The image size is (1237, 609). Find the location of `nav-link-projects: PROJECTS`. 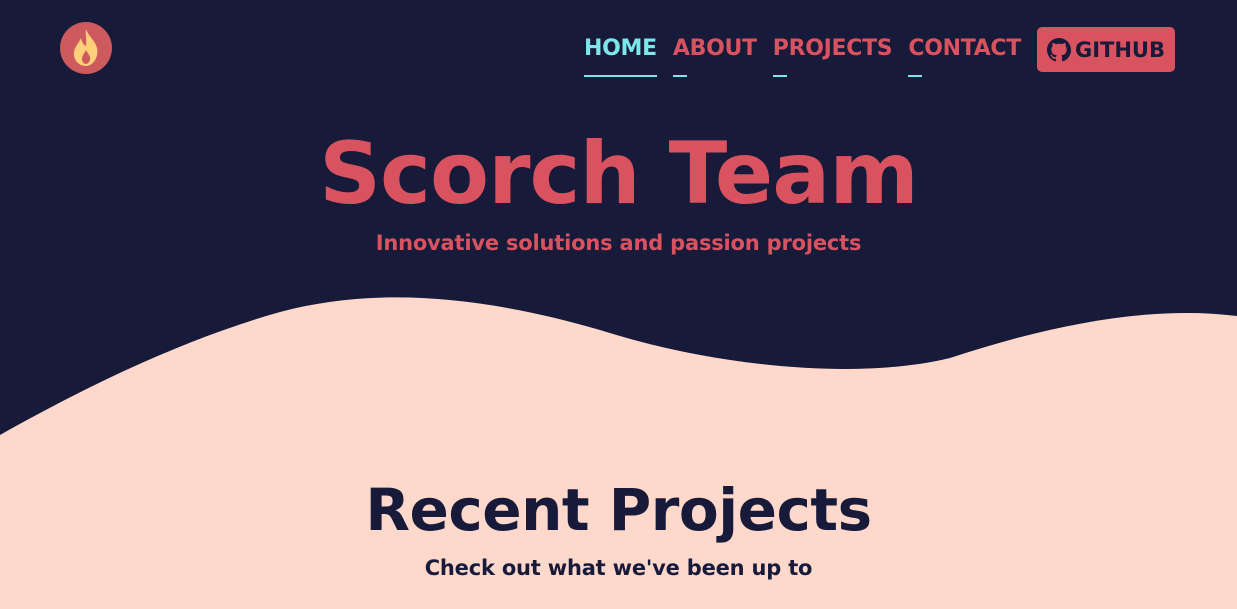

nav-link-projects: PROJECTS is located at coordinates (832, 52).